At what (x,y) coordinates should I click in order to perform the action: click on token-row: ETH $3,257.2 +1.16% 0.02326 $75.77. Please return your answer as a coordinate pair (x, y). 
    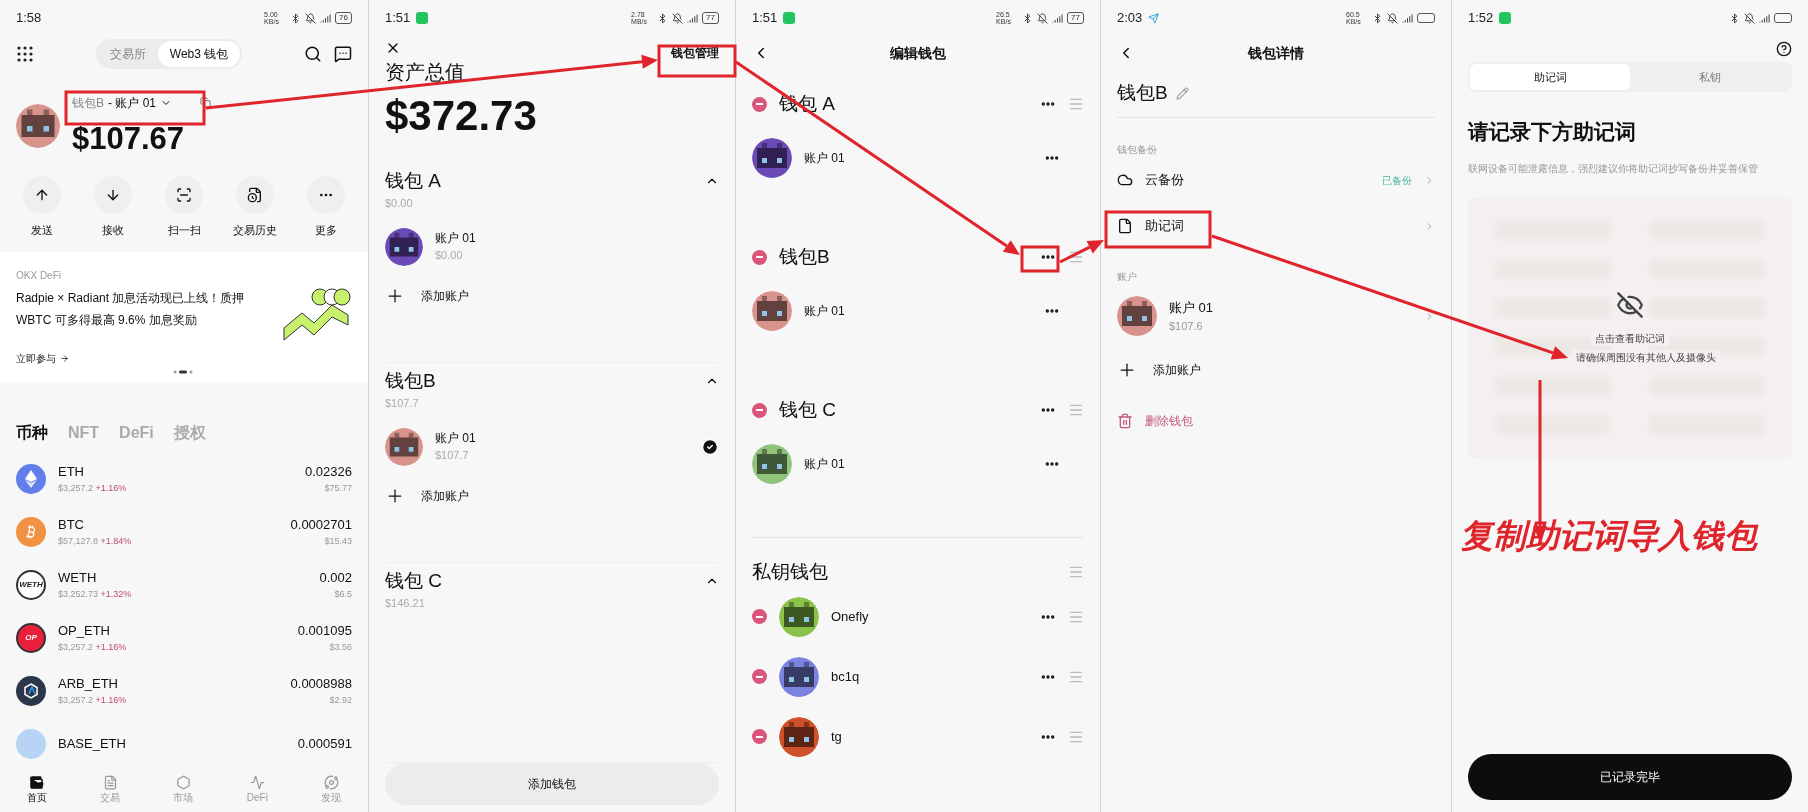
    Looking at the image, I should click on (184, 478).